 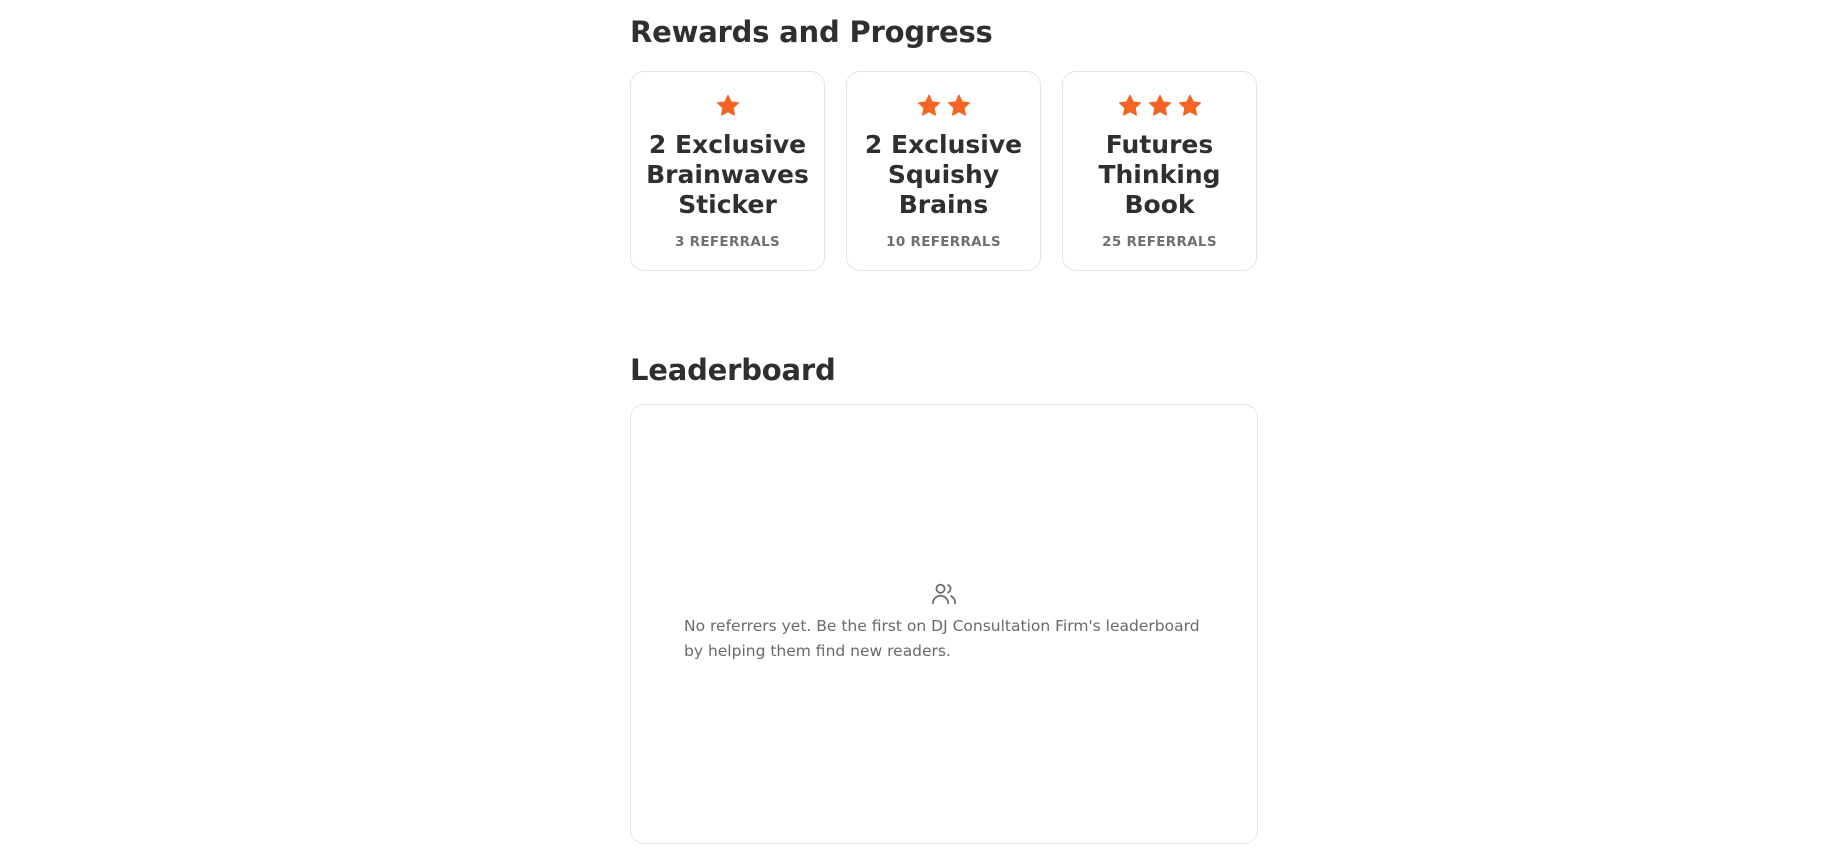 What do you see at coordinates (1159, 242) in the screenshot?
I see `reward-requirement: 25 REFERRALS` at bounding box center [1159, 242].